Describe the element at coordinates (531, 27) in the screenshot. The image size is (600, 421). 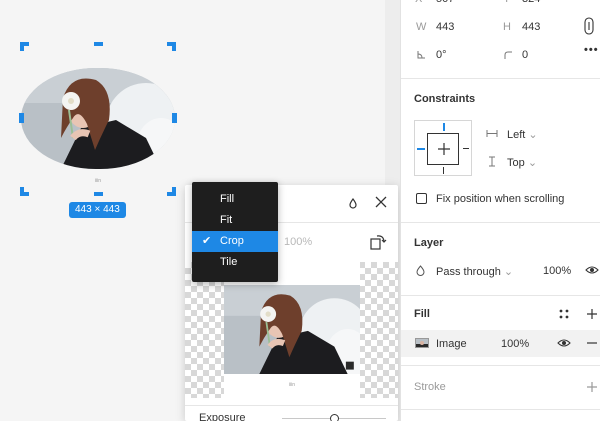
I see `height-value: 443` at that location.